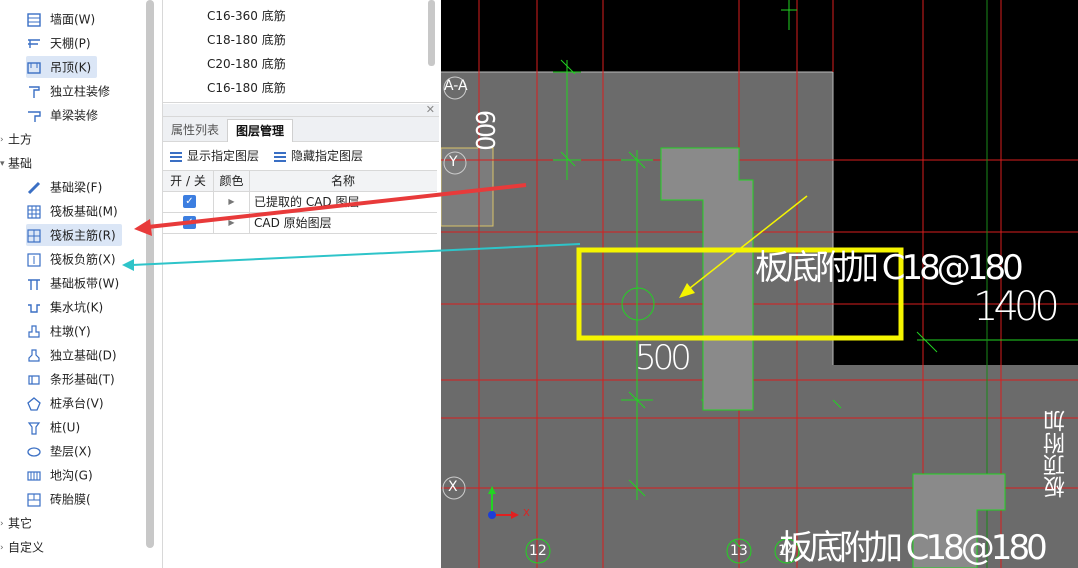  Describe the element at coordinates (188, 181) in the screenshot. I see `col-onoff: 开 / 关` at that location.